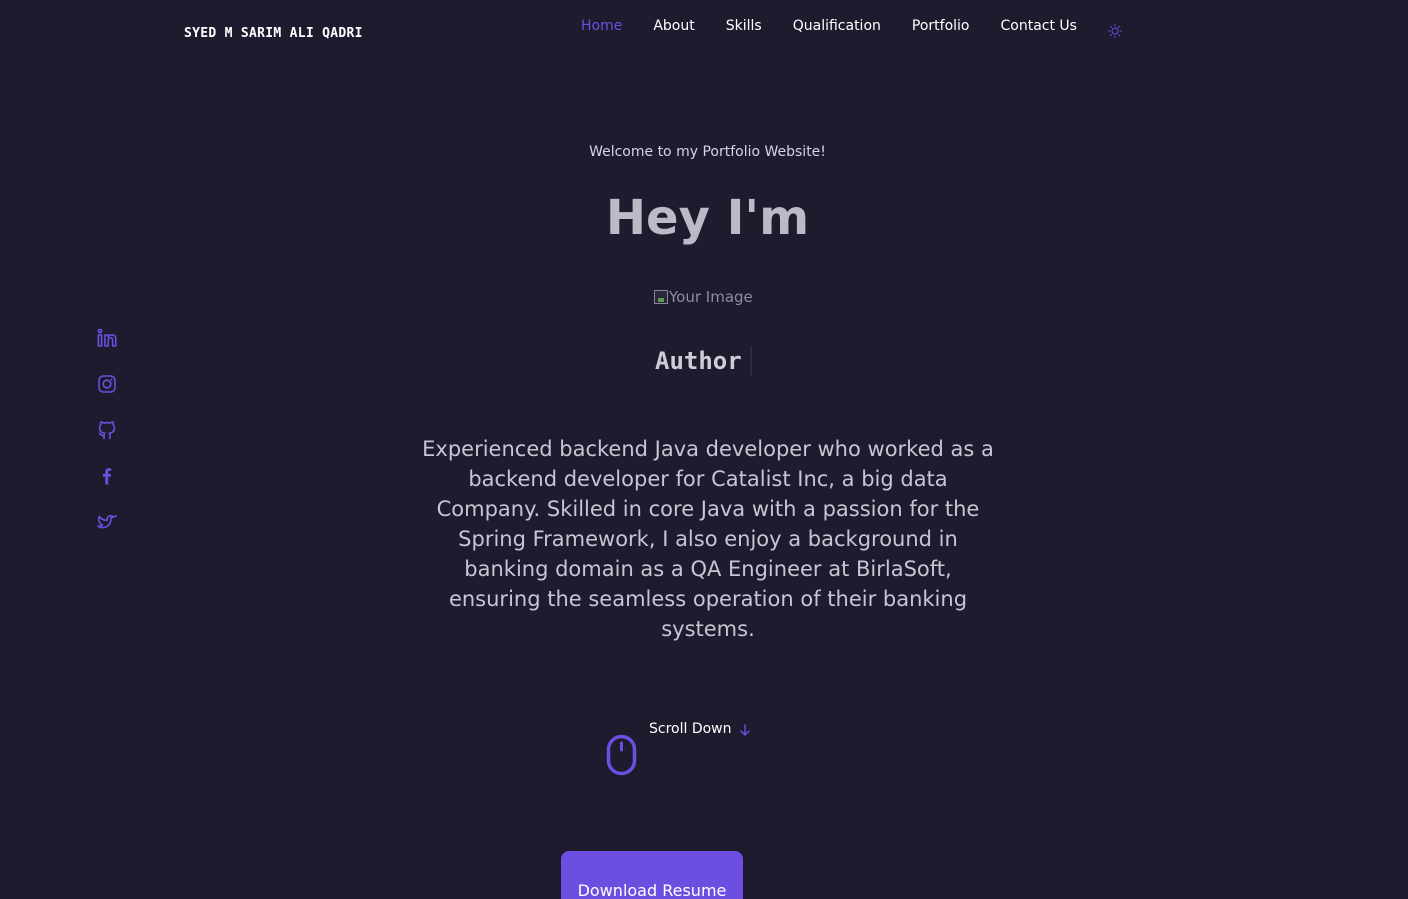  What do you see at coordinates (690, 729) in the screenshot?
I see `scroll-down-label: Scroll Down` at bounding box center [690, 729].